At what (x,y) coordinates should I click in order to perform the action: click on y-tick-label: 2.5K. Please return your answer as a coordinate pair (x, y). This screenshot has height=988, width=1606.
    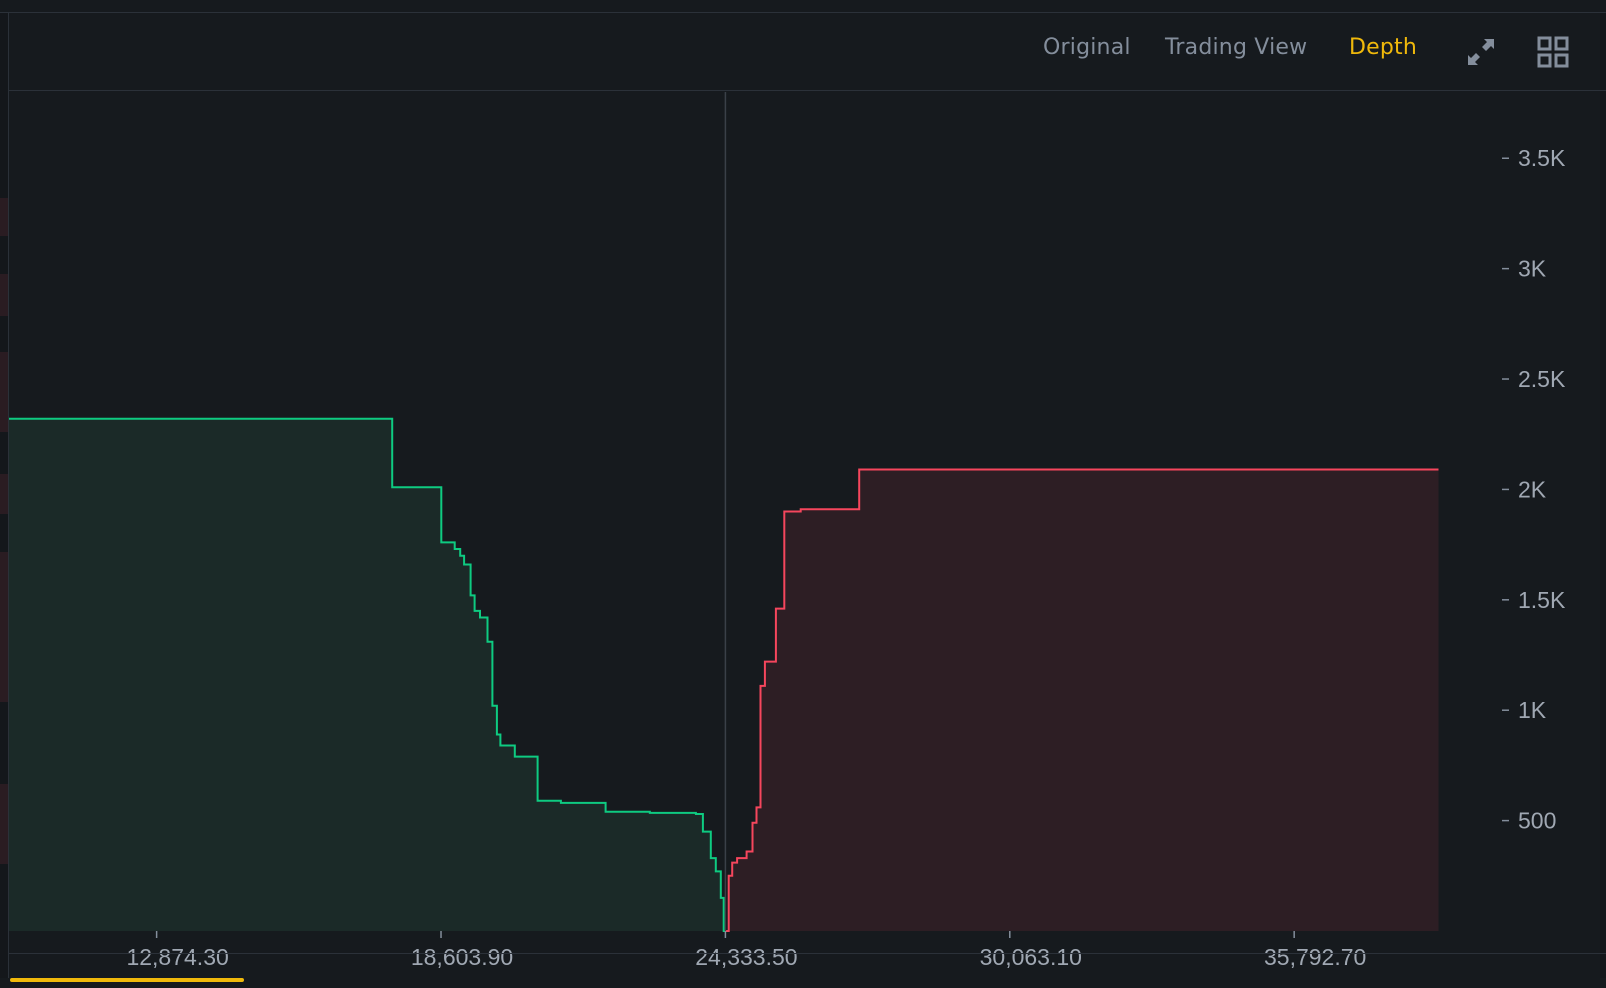
    Looking at the image, I should click on (1542, 379).